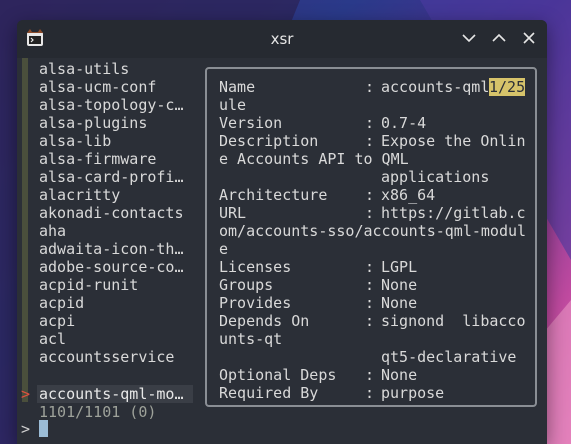  What do you see at coordinates (282, 39) in the screenshot?
I see `titlebar: xsr` at bounding box center [282, 39].